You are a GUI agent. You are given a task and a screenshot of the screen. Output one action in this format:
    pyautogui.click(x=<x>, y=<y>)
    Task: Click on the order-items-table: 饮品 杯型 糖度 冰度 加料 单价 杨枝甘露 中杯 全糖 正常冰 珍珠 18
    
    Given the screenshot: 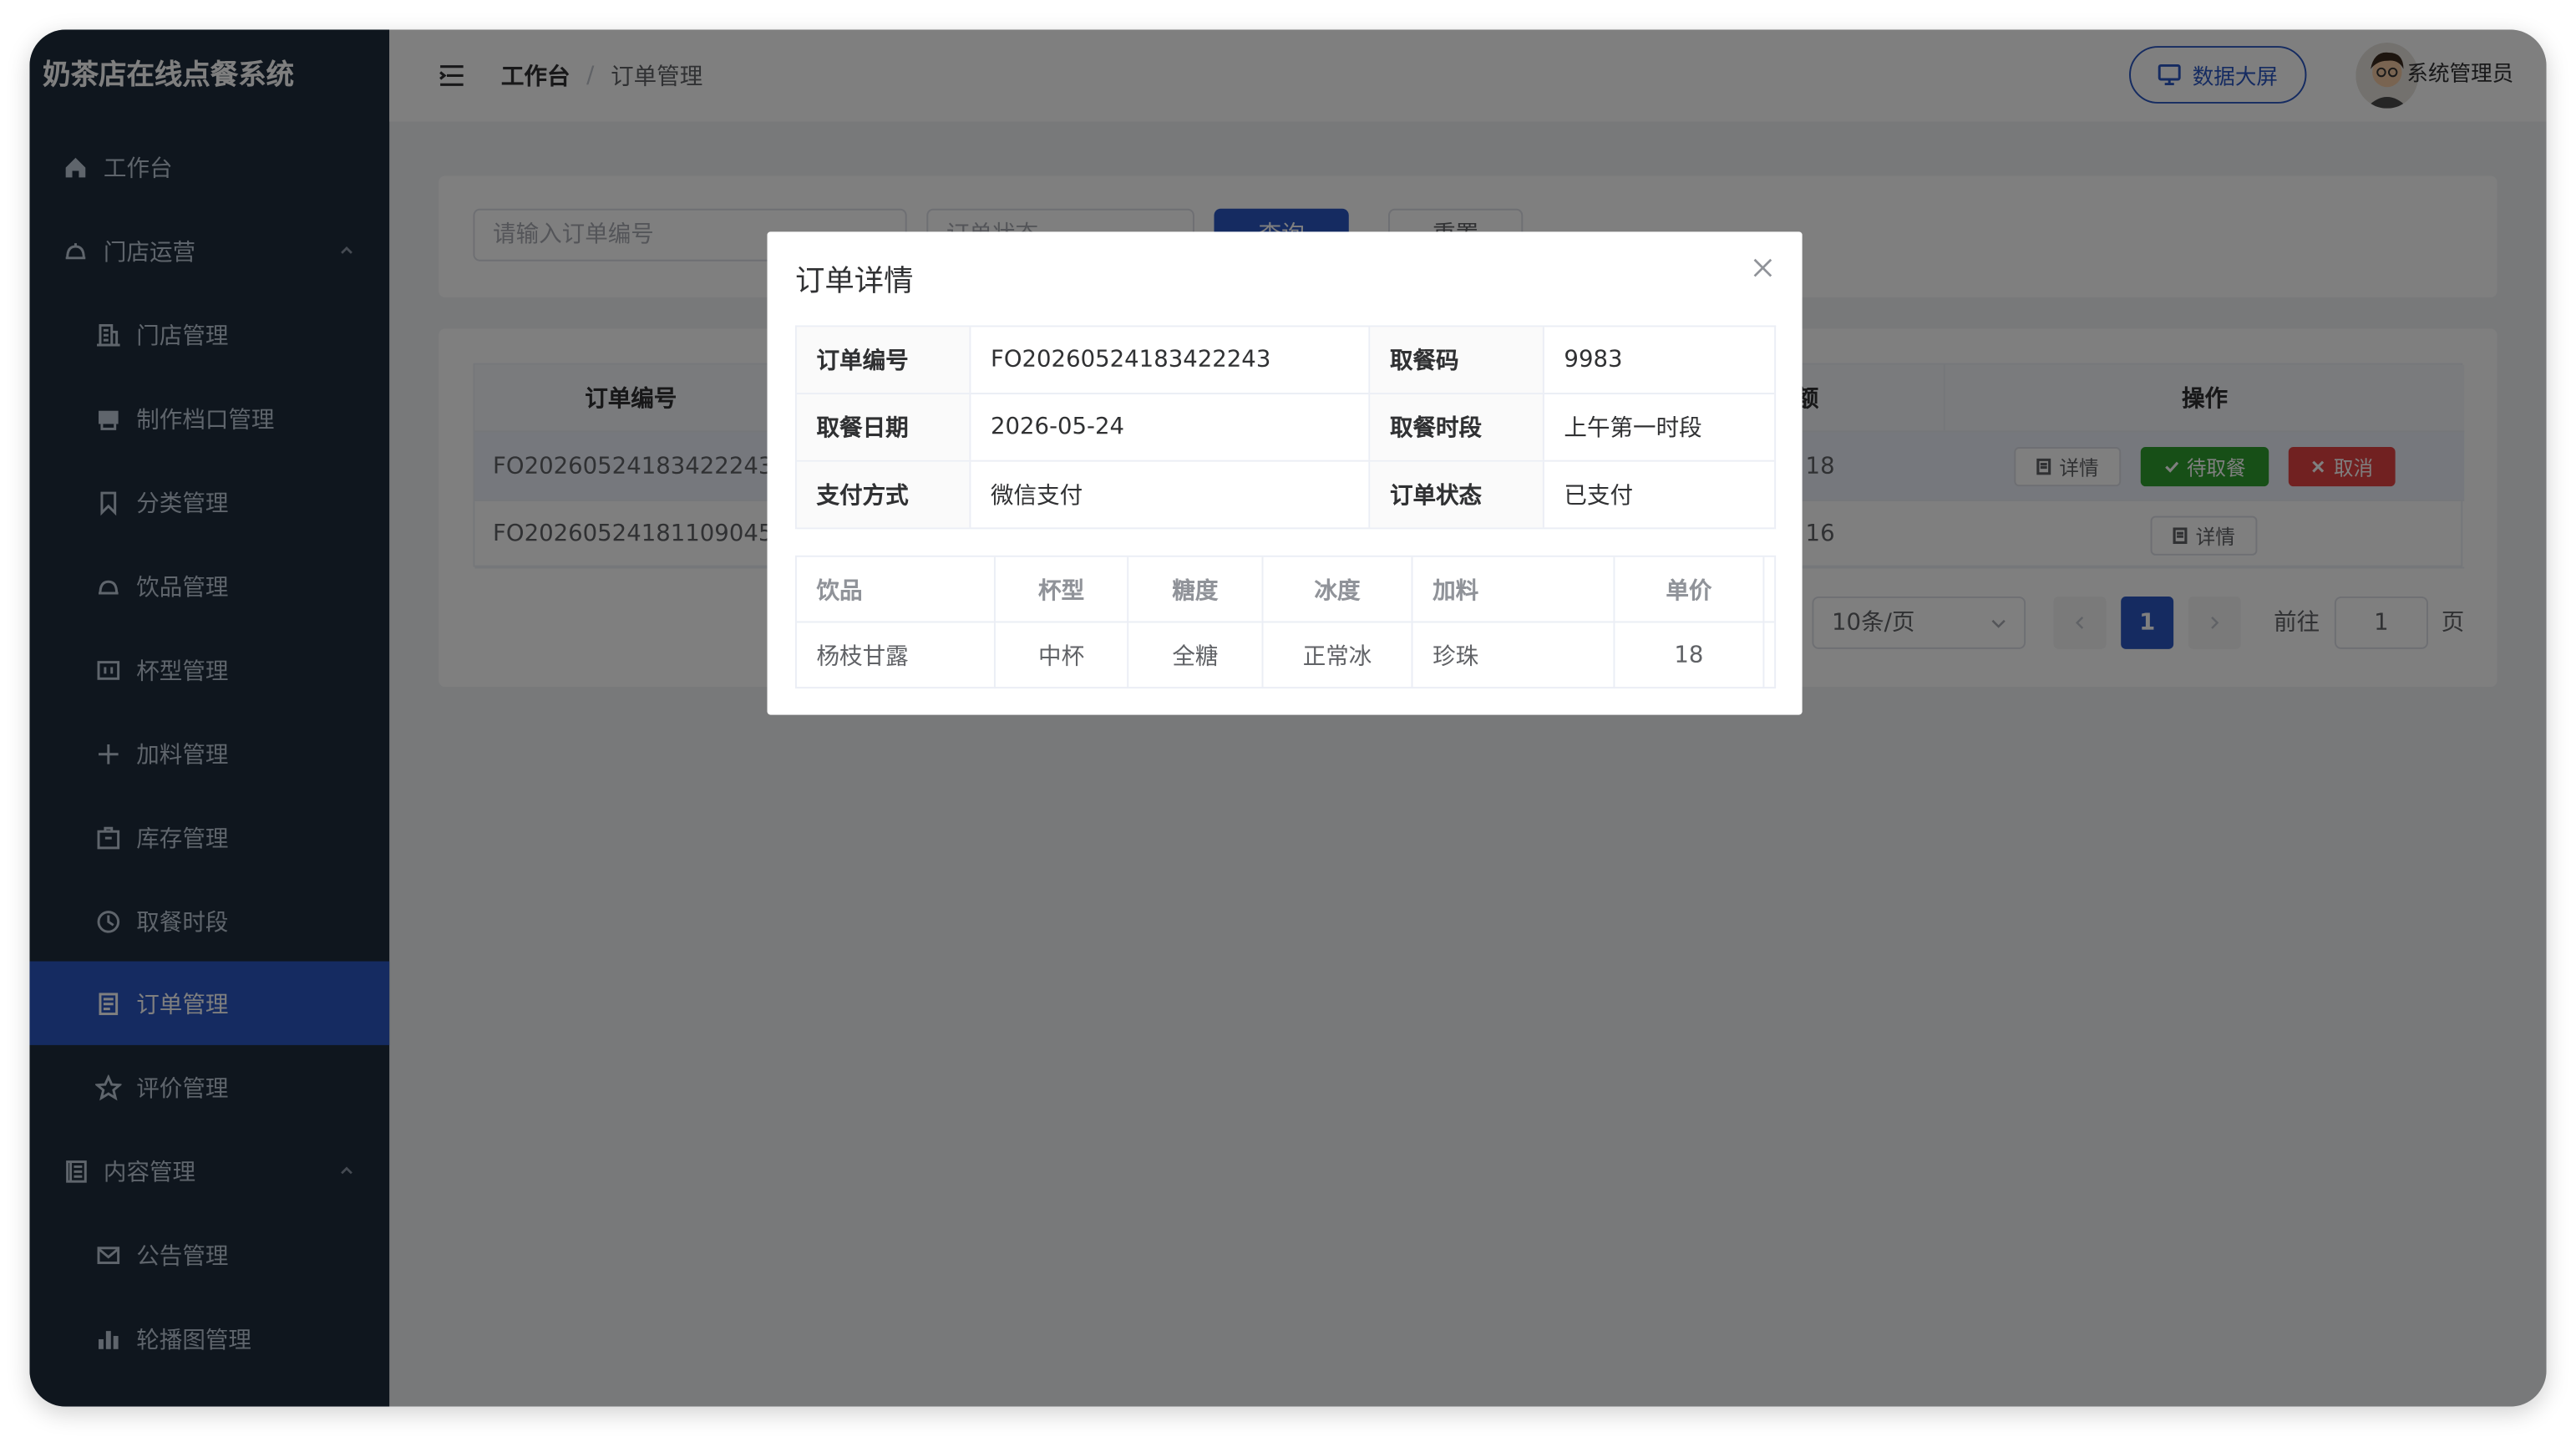 What is the action you would take?
    pyautogui.click(x=1285, y=622)
    